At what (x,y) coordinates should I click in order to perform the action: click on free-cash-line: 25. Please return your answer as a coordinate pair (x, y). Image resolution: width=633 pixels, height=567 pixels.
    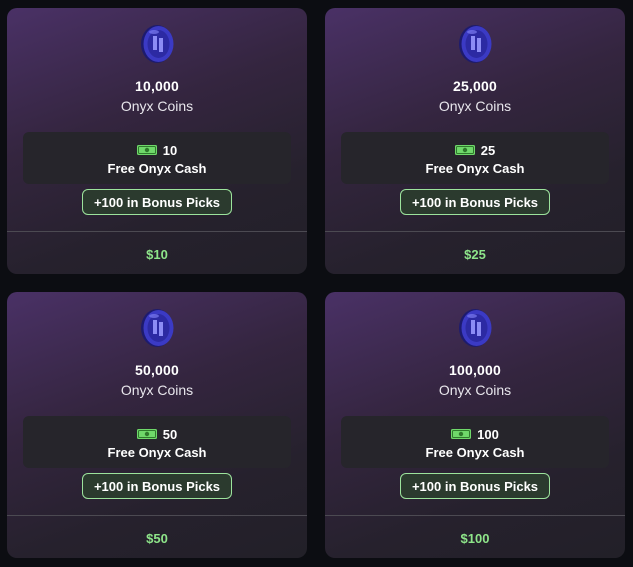
    Looking at the image, I should click on (475, 150).